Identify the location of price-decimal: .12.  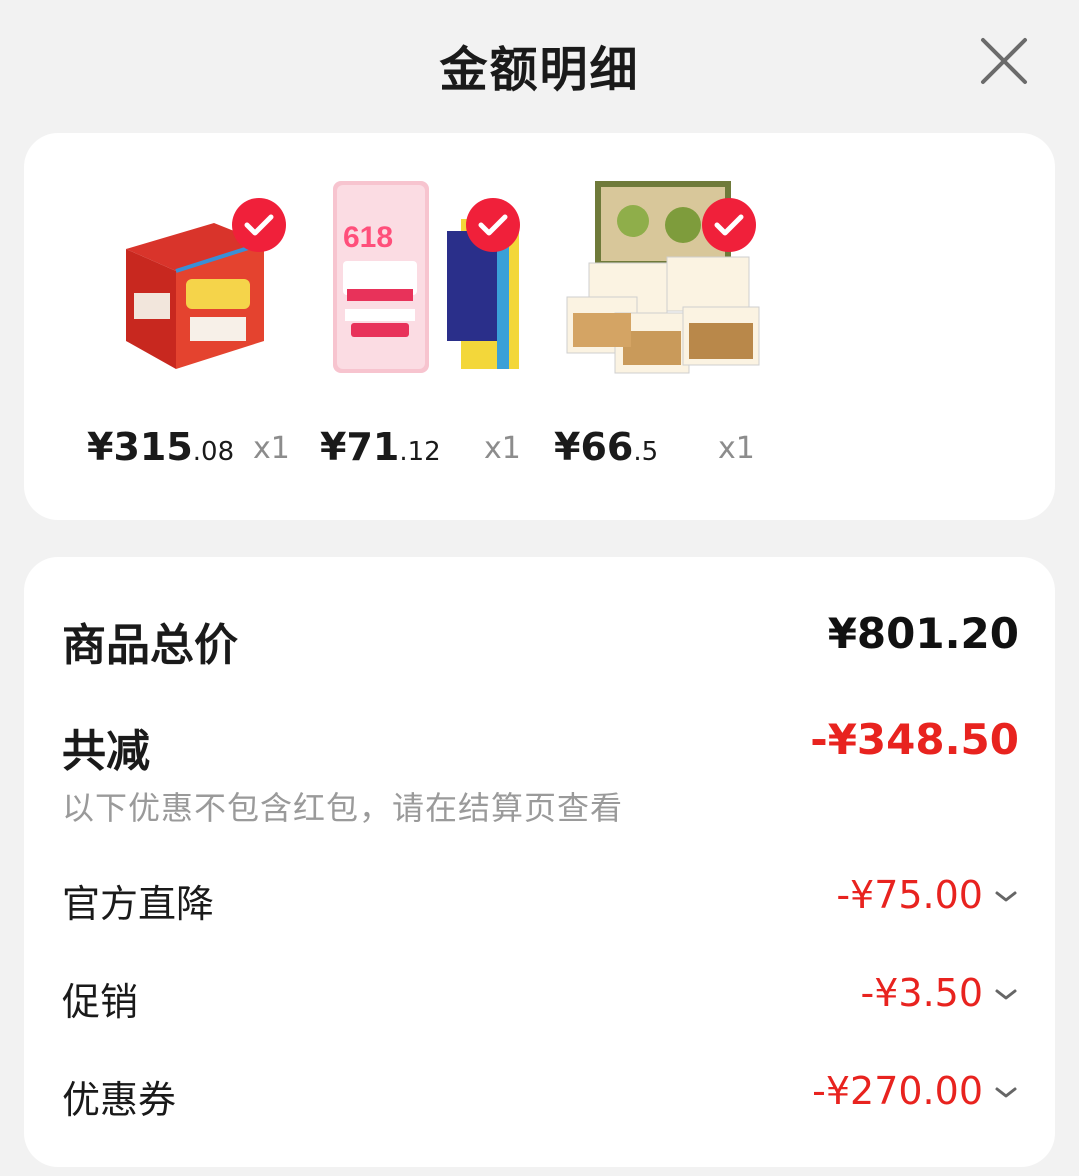
(420, 452).